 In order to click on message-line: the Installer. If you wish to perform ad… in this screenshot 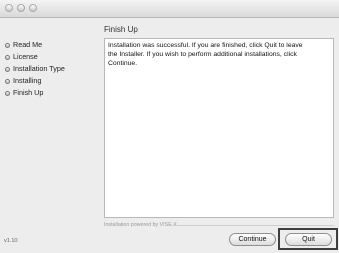, I will do `click(202, 54)`.